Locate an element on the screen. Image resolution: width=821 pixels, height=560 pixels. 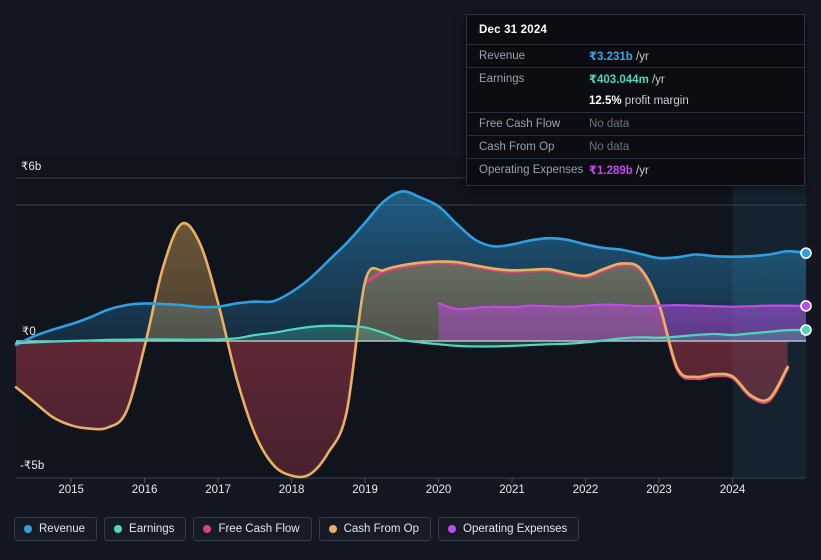
x-axis-tick-2023: 2023 is located at coordinates (659, 490).